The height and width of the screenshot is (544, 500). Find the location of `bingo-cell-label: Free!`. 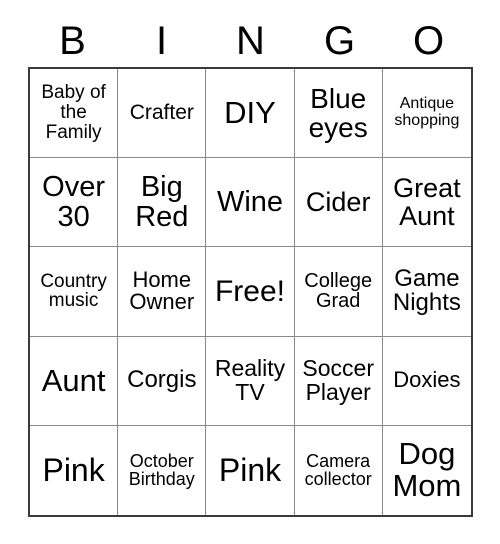

bingo-cell-label: Free! is located at coordinates (249, 291).